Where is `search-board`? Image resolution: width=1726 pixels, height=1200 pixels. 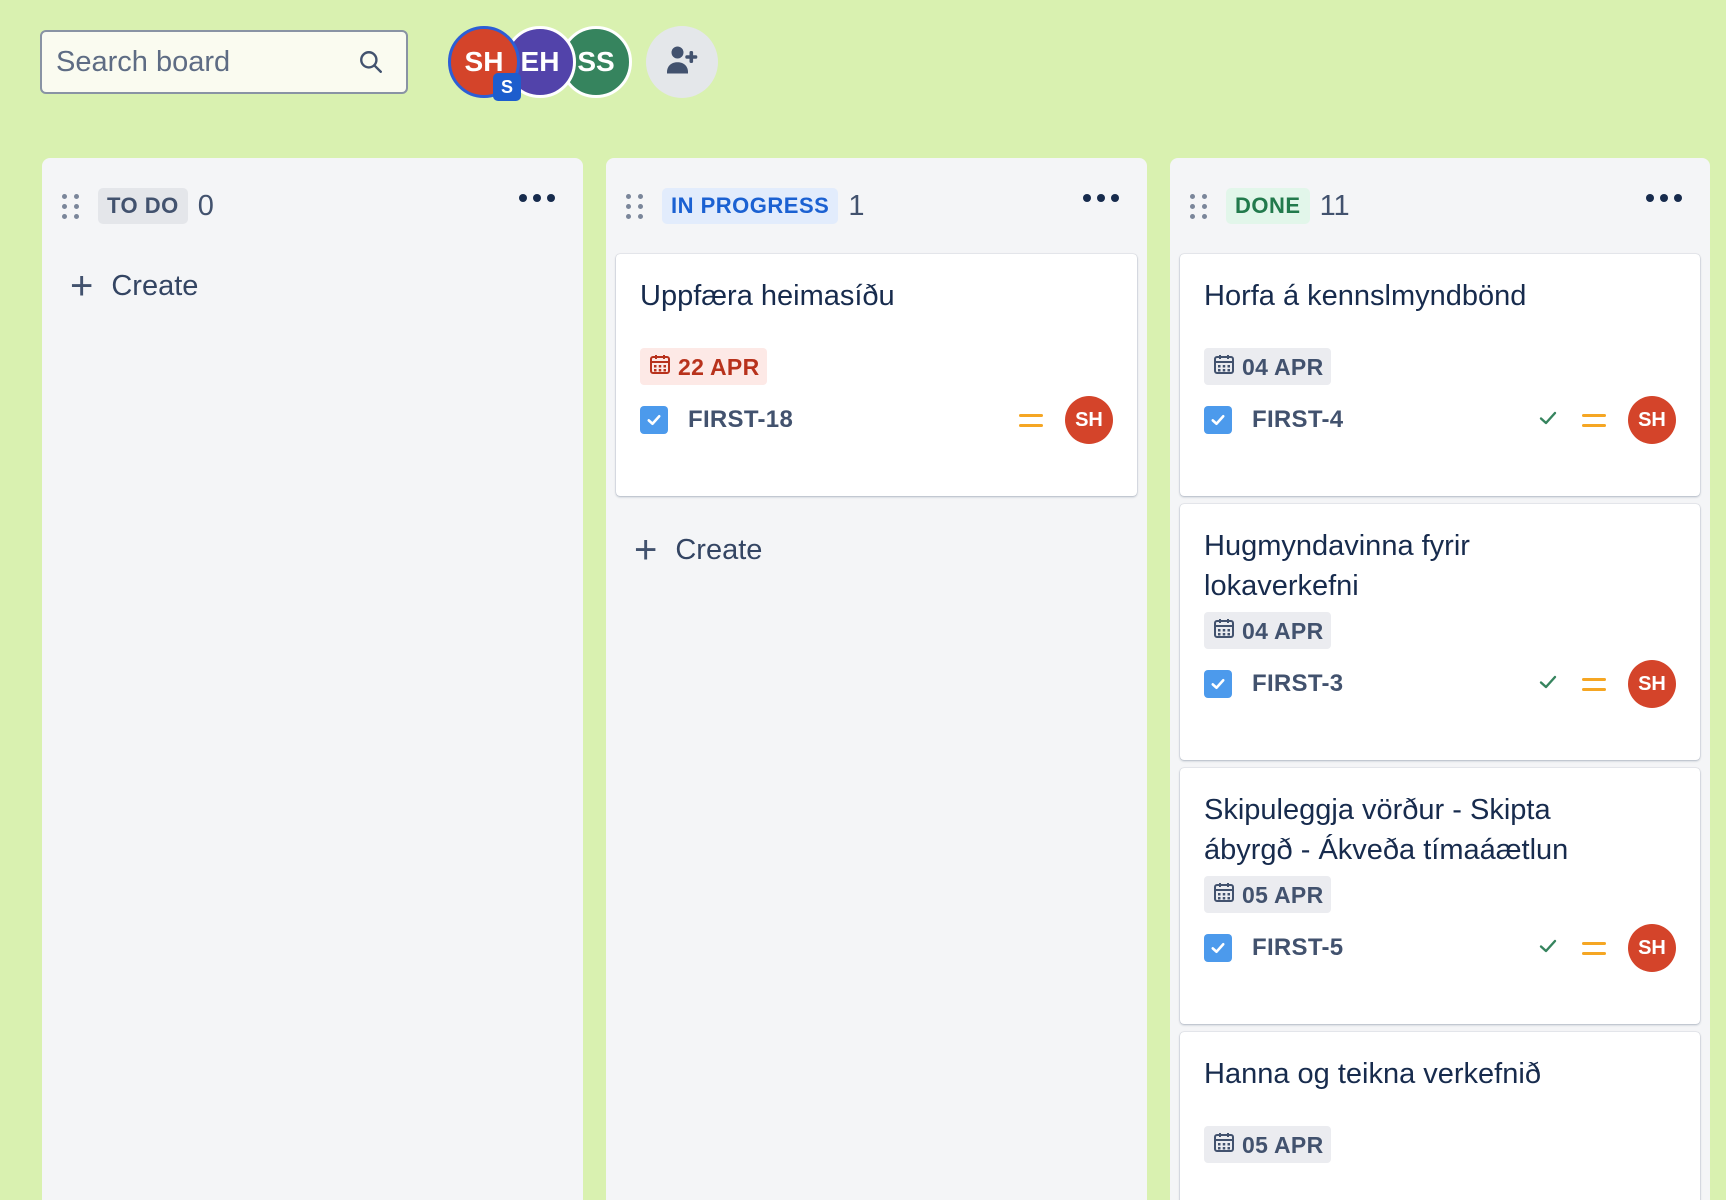 search-board is located at coordinates (224, 62).